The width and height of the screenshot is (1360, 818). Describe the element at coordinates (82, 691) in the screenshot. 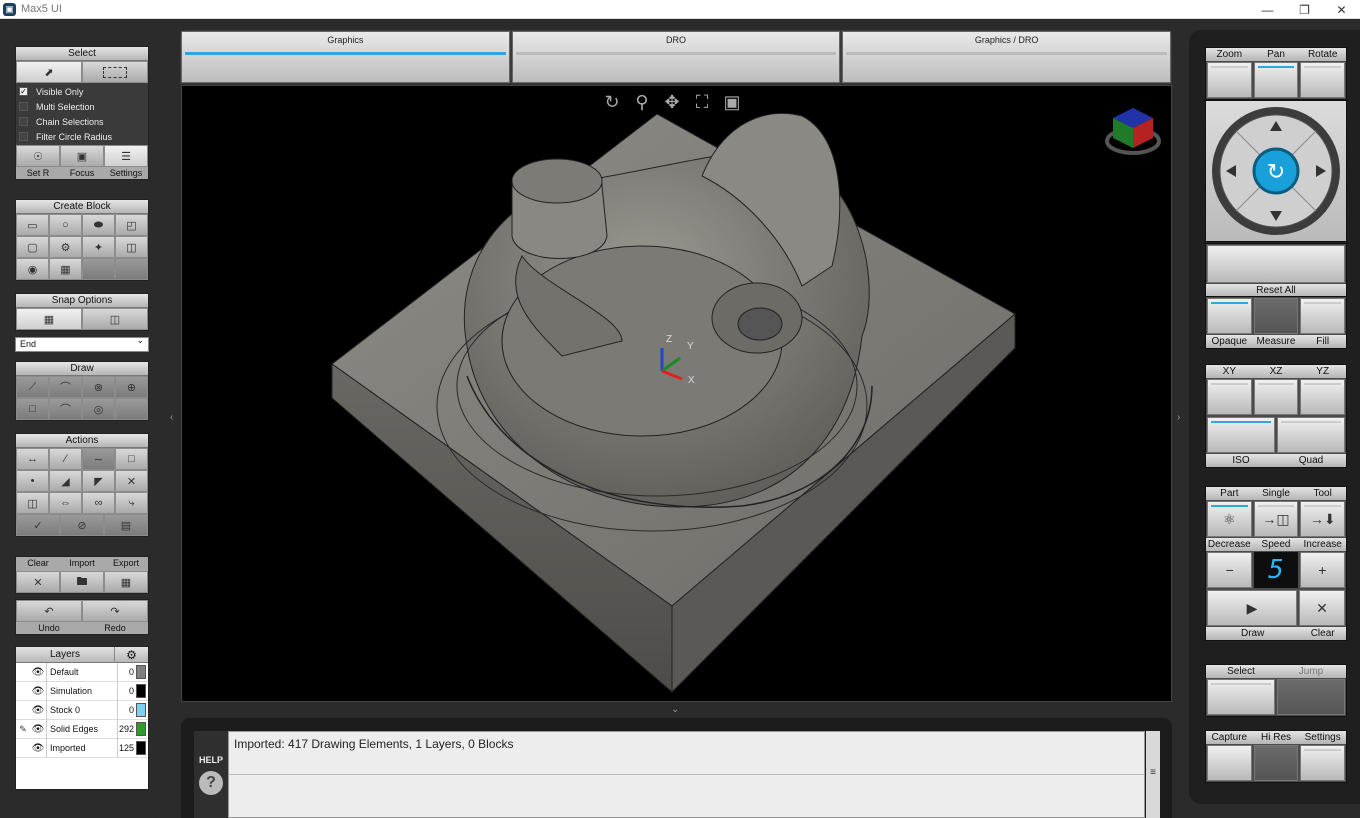

I see `layer-row: 👁 Simulation 0` at that location.